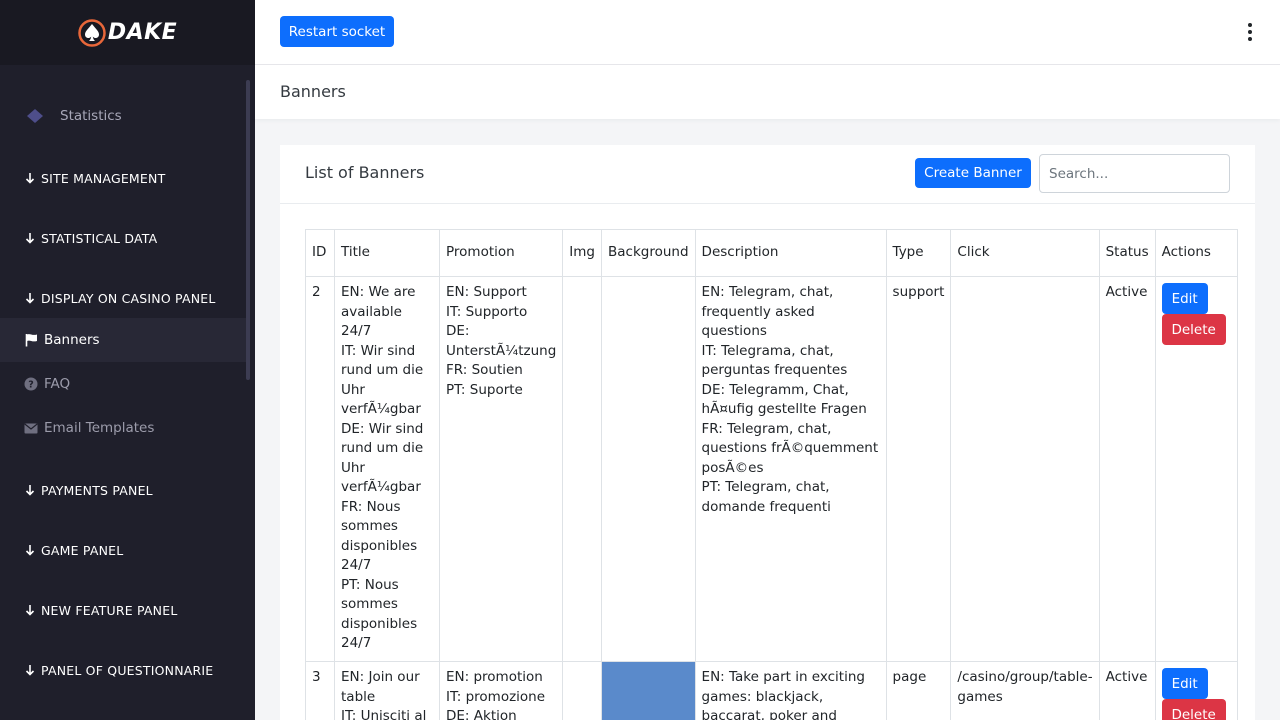 This screenshot has width=1280, height=720. Describe the element at coordinates (123, 340) in the screenshot. I see `sidebar-item-banners: Banners` at that location.